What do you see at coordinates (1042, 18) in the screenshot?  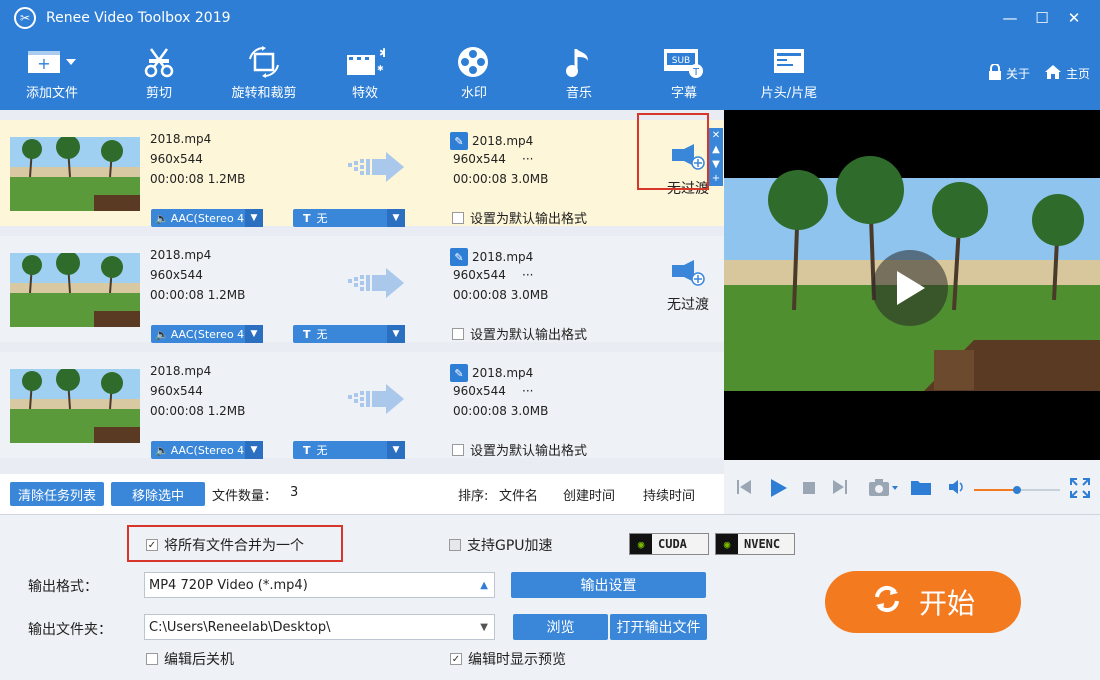 I see `maximize-button: ☐` at bounding box center [1042, 18].